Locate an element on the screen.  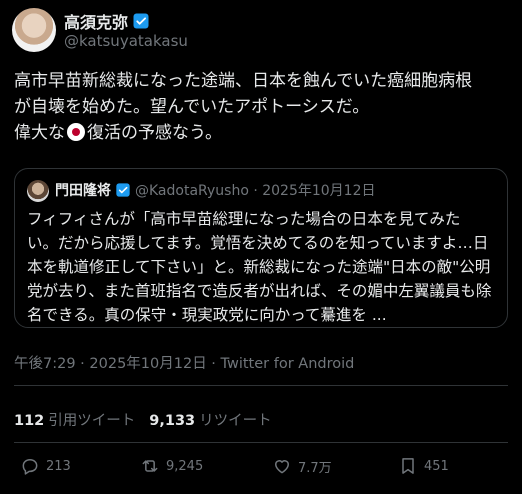
author-avatar is located at coordinates (34, 30).